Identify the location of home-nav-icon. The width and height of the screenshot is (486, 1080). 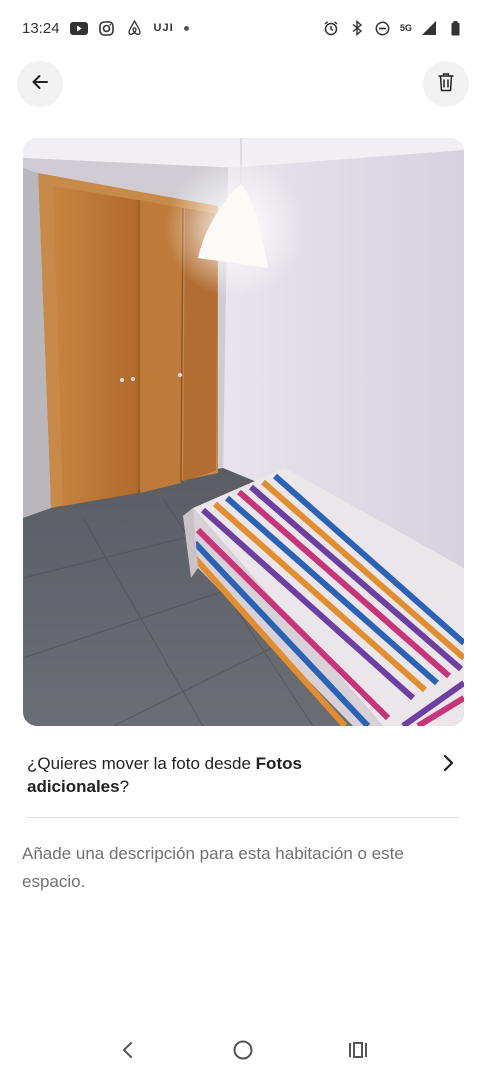
(243, 1050).